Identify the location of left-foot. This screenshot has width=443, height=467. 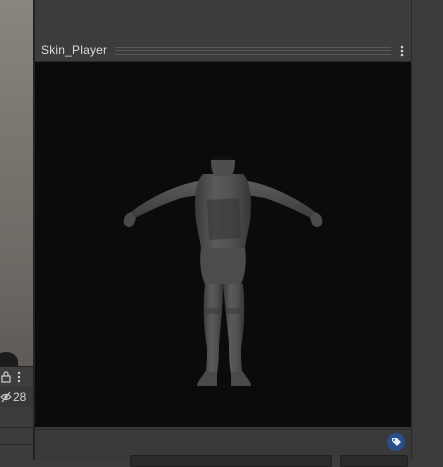
(207, 379).